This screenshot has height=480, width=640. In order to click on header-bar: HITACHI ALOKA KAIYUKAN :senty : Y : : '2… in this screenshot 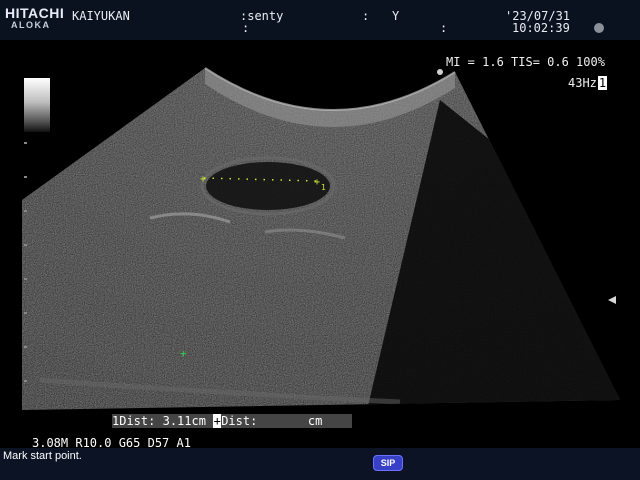, I will do `click(320, 20)`.